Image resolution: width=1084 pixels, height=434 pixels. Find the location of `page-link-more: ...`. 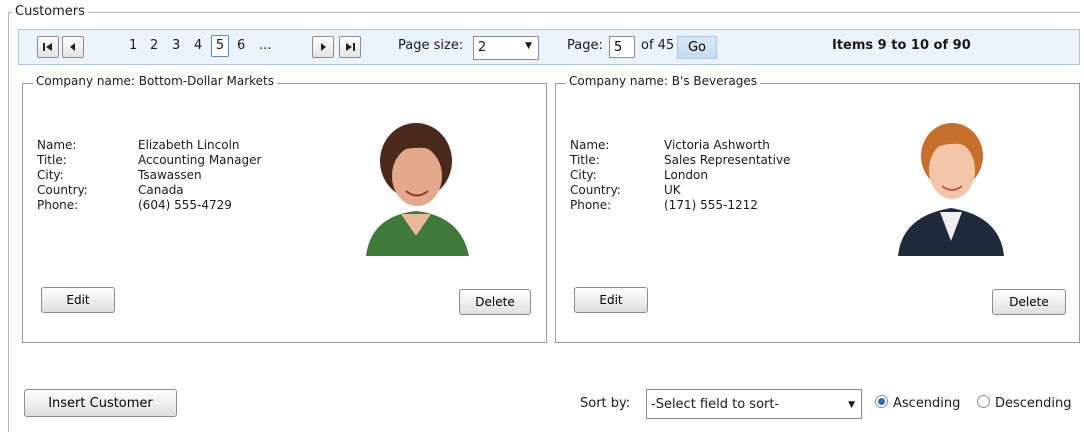

page-link-more: ... is located at coordinates (265, 45).